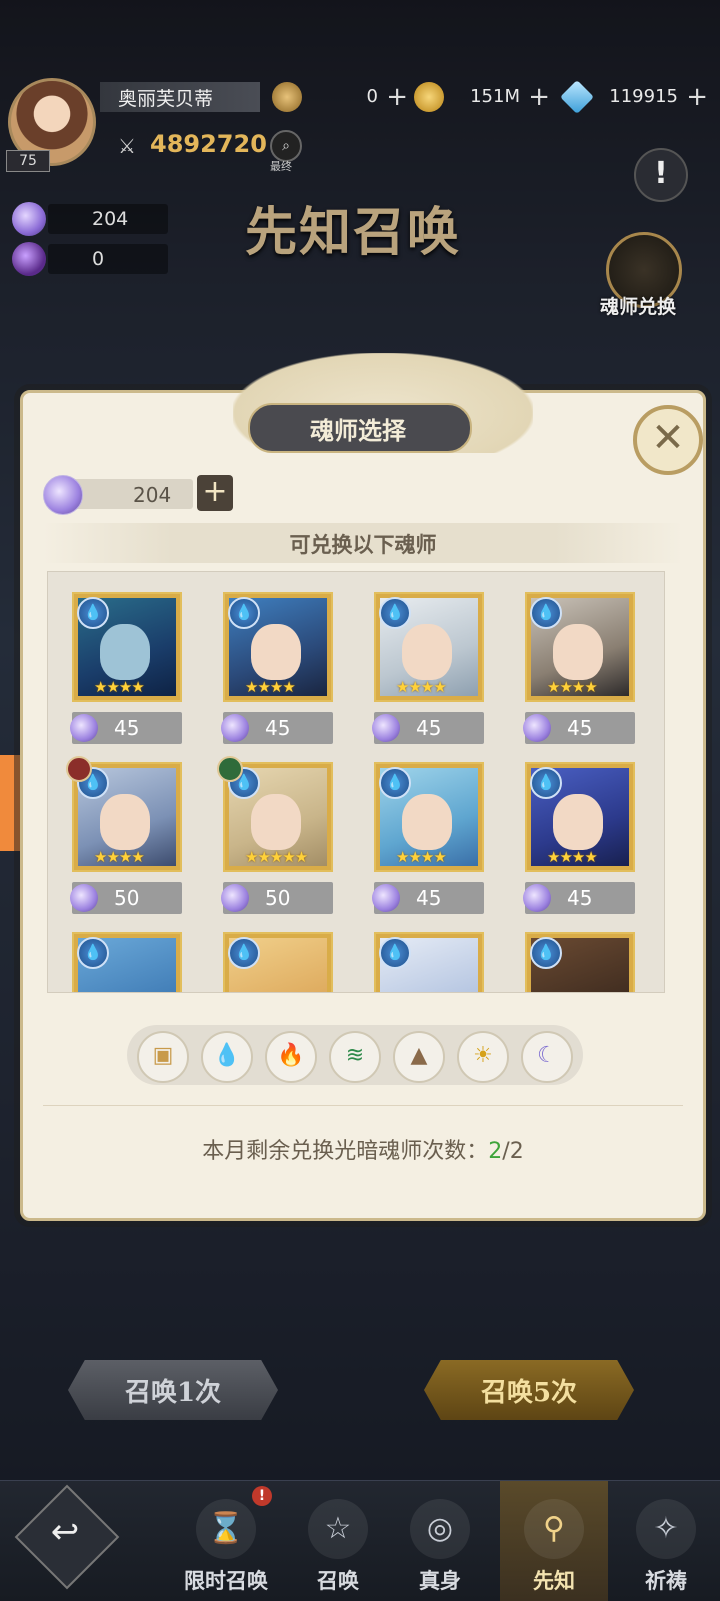  Describe the element at coordinates (668, 440) in the screenshot. I see `close-button: ✕` at that location.